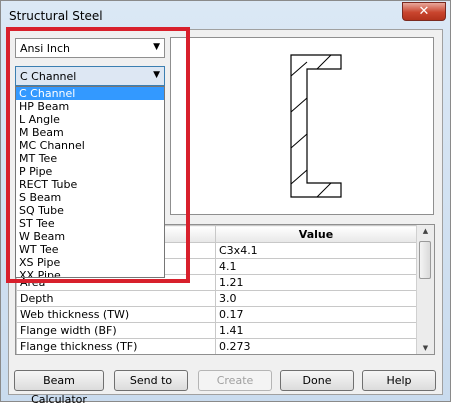 This screenshot has width=453, height=409. Describe the element at coordinates (316, 234) in the screenshot. I see `value-column-header: Value` at that location.